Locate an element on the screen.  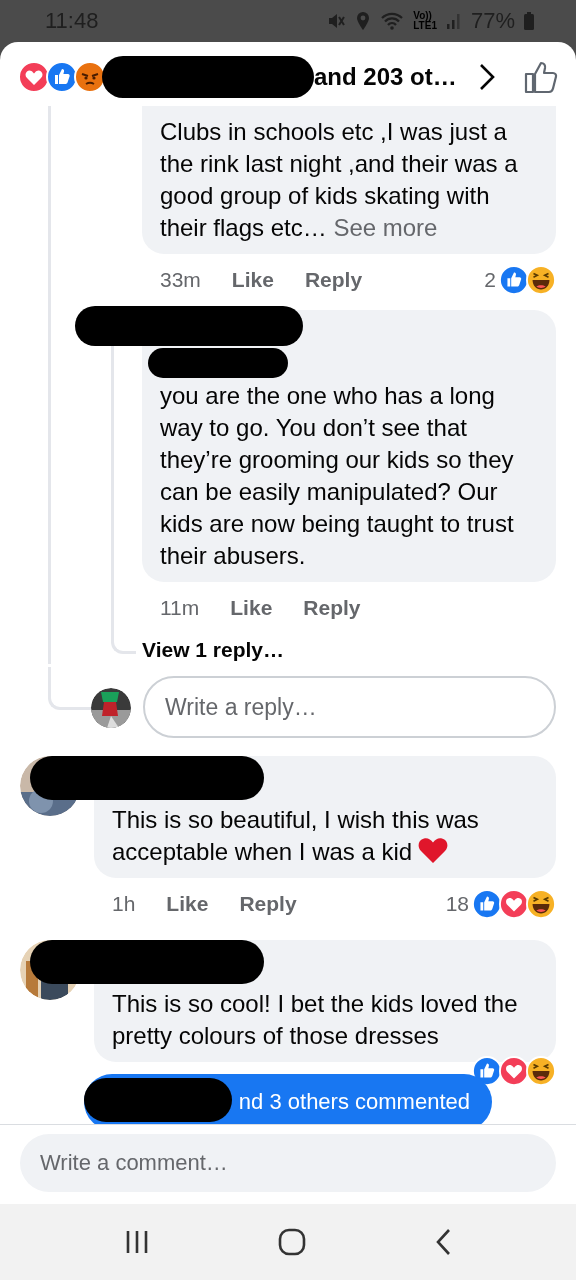
thumbs-up-icon is located at coordinates (541, 77).